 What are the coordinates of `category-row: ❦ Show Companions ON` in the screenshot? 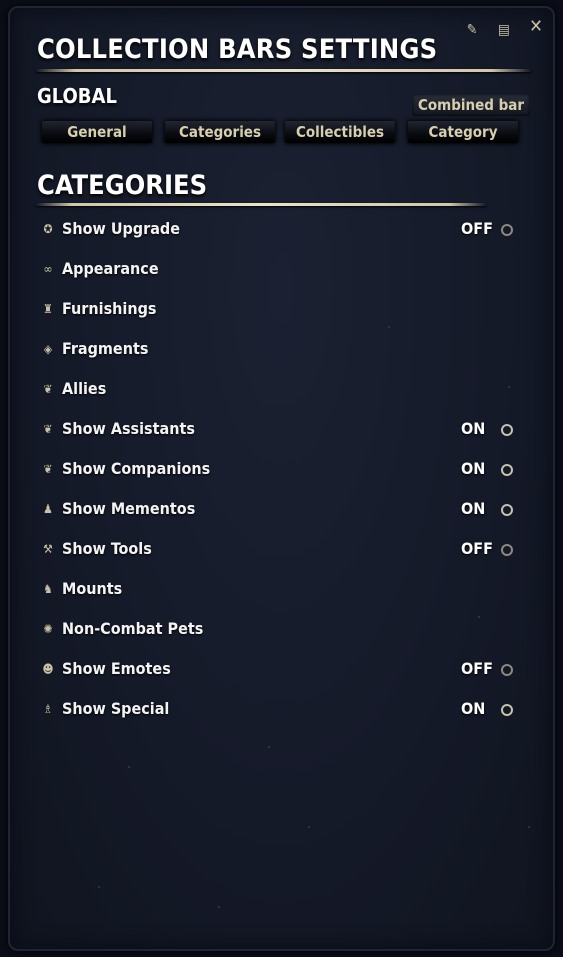 It's located at (283, 469).